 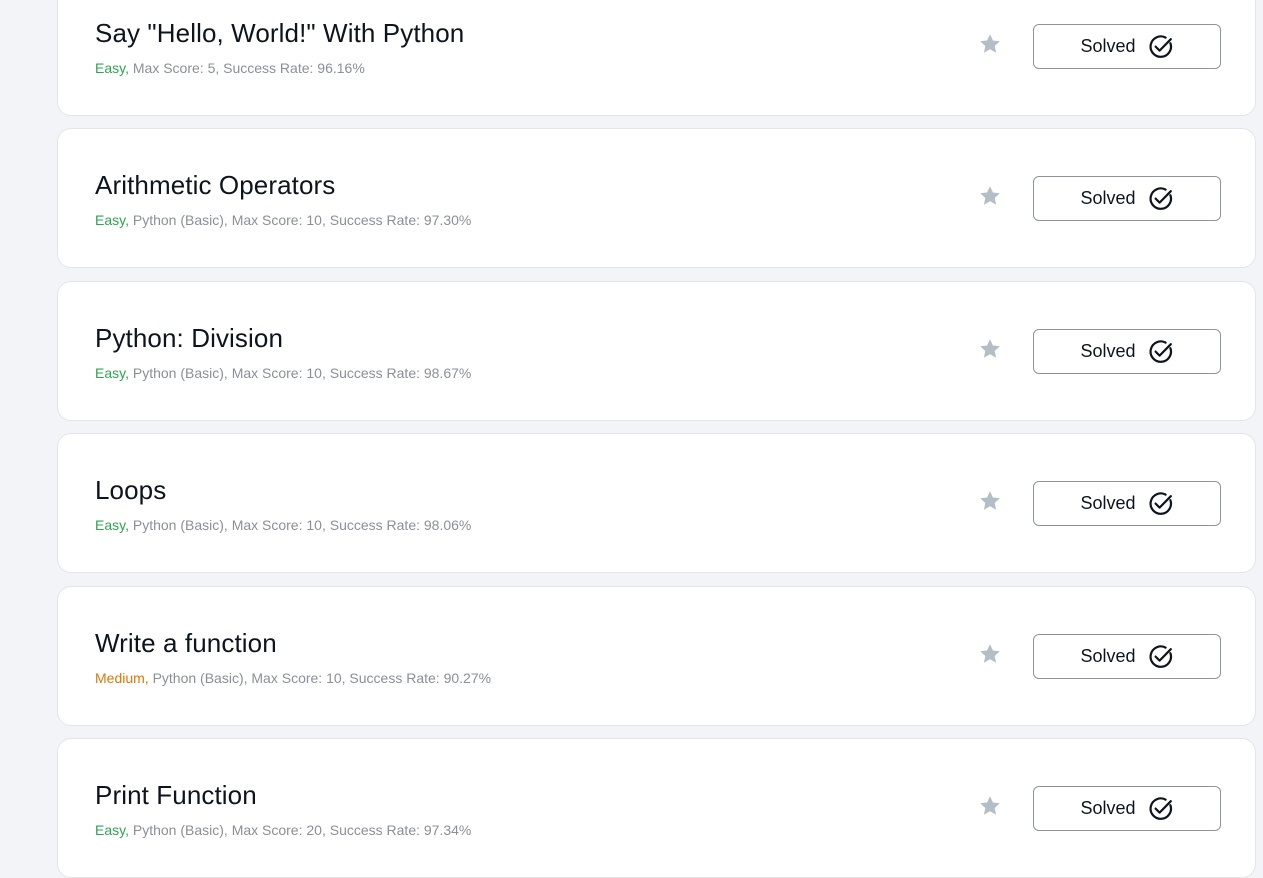 I want to click on challenge-title: Write a function, so click(x=186, y=643).